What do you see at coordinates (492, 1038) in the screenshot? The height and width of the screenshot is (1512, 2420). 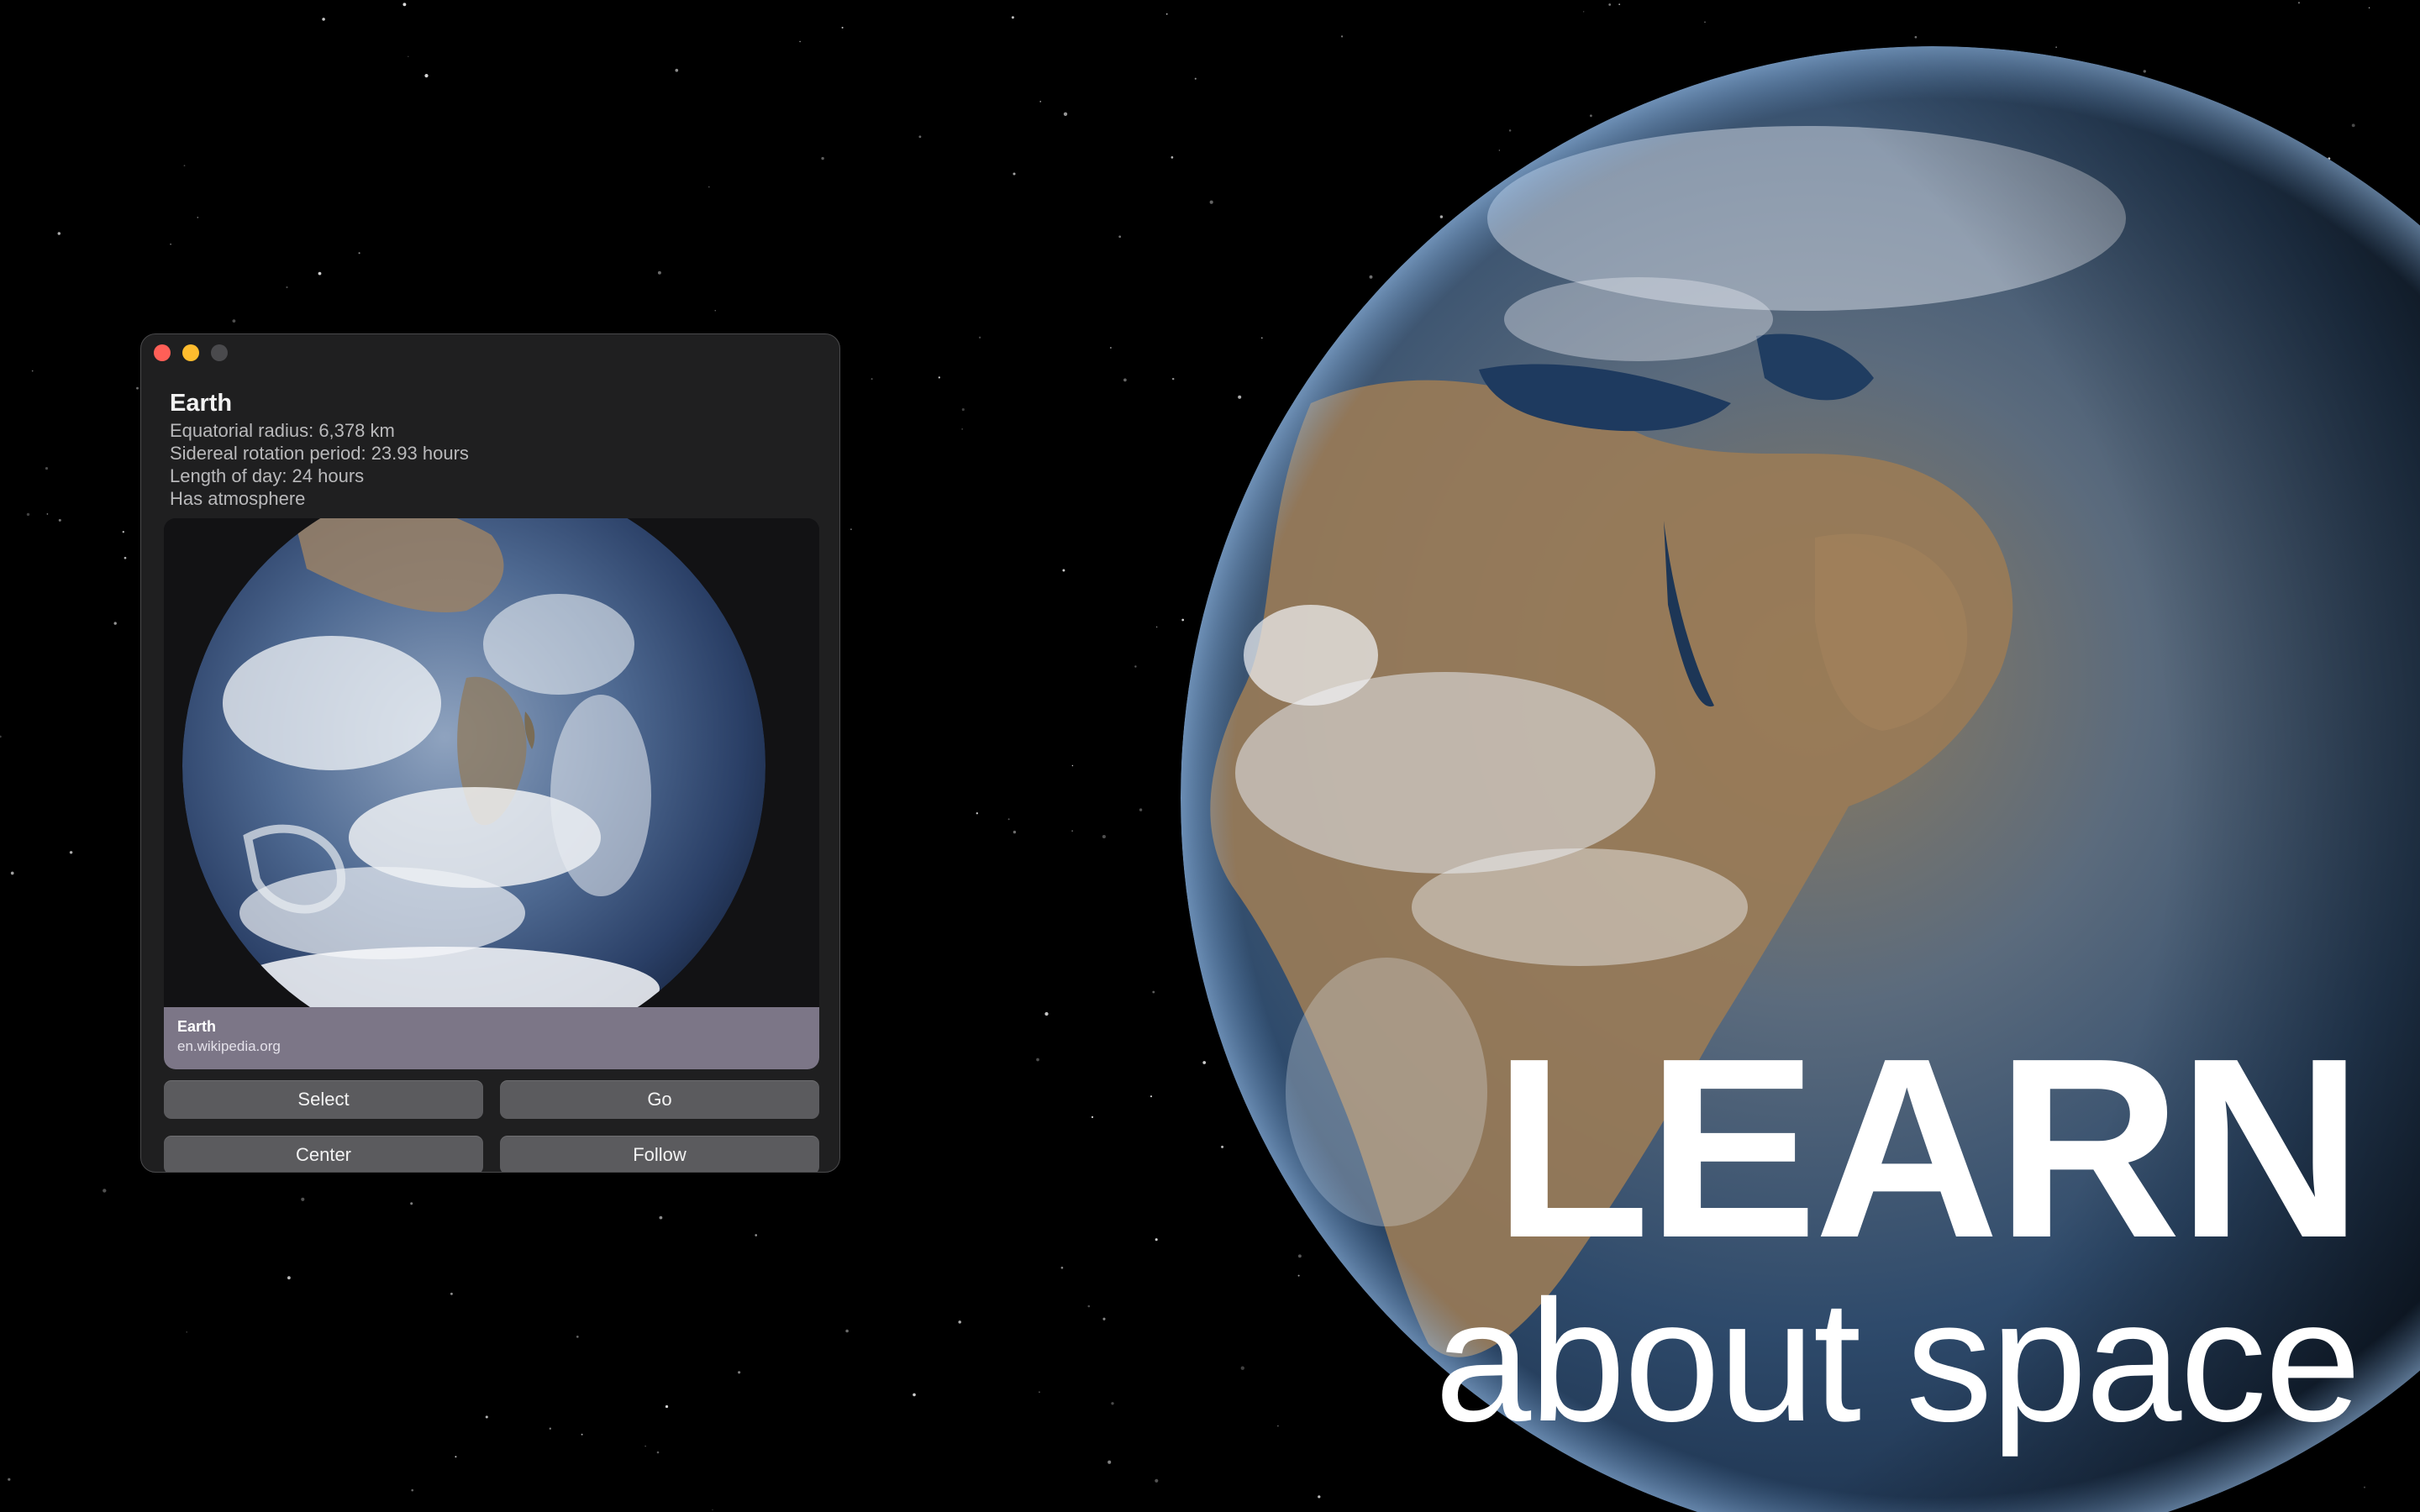 I see `link-preview-footer: Earth en.wikipedia.org` at bounding box center [492, 1038].